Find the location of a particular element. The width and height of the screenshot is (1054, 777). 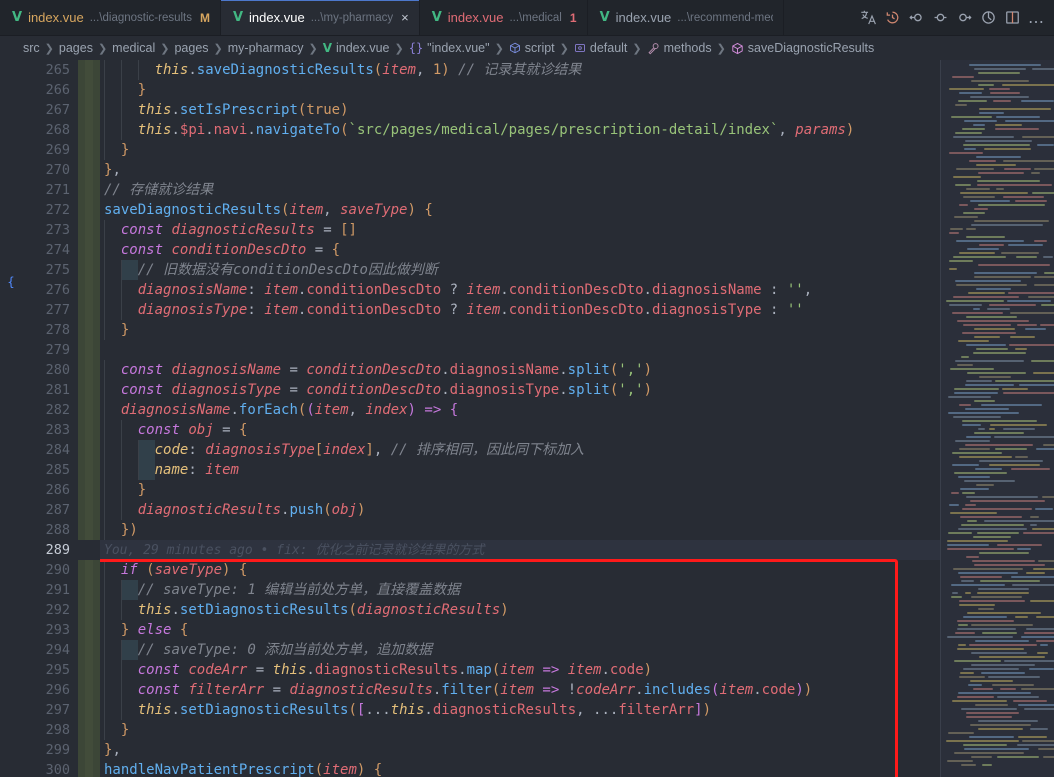

line-number: 280 is located at coordinates (57, 370).